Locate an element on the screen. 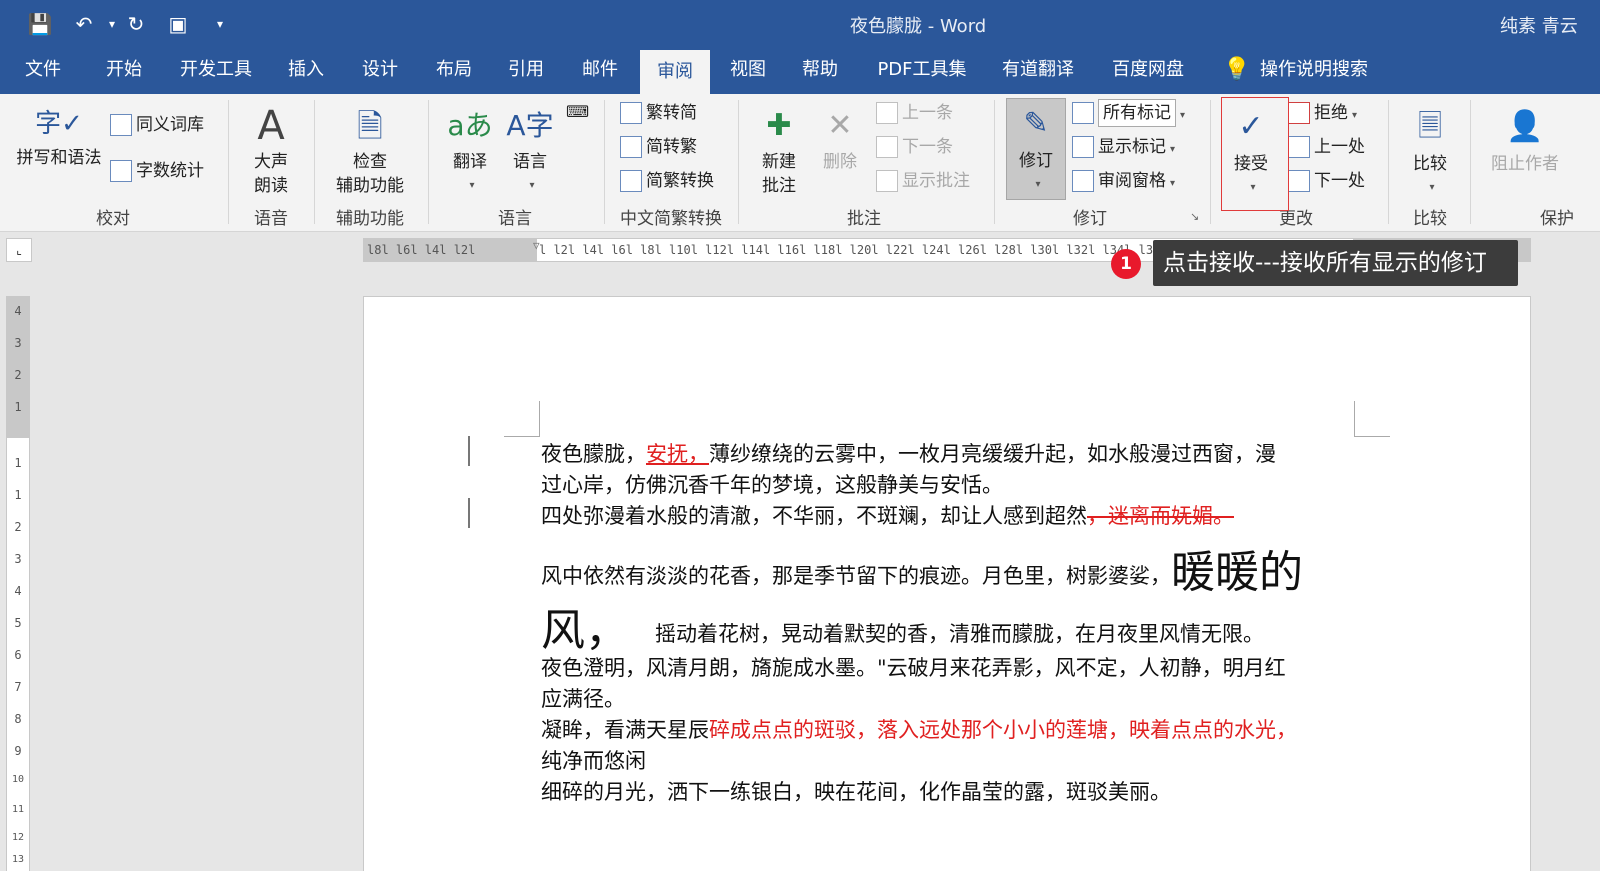 The width and height of the screenshot is (1600, 871). reject-icon is located at coordinates (1299, 113).